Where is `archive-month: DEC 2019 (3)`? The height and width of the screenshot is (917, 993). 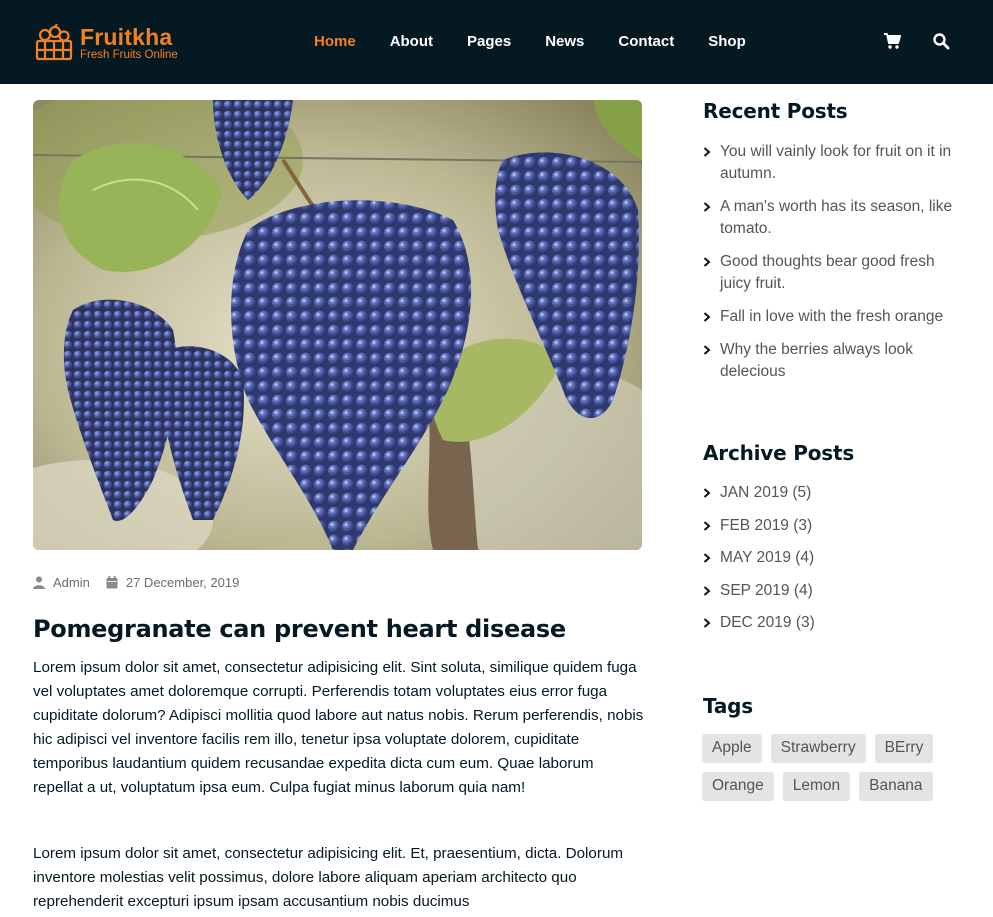
archive-month: DEC 2019 (3) is located at coordinates (767, 622).